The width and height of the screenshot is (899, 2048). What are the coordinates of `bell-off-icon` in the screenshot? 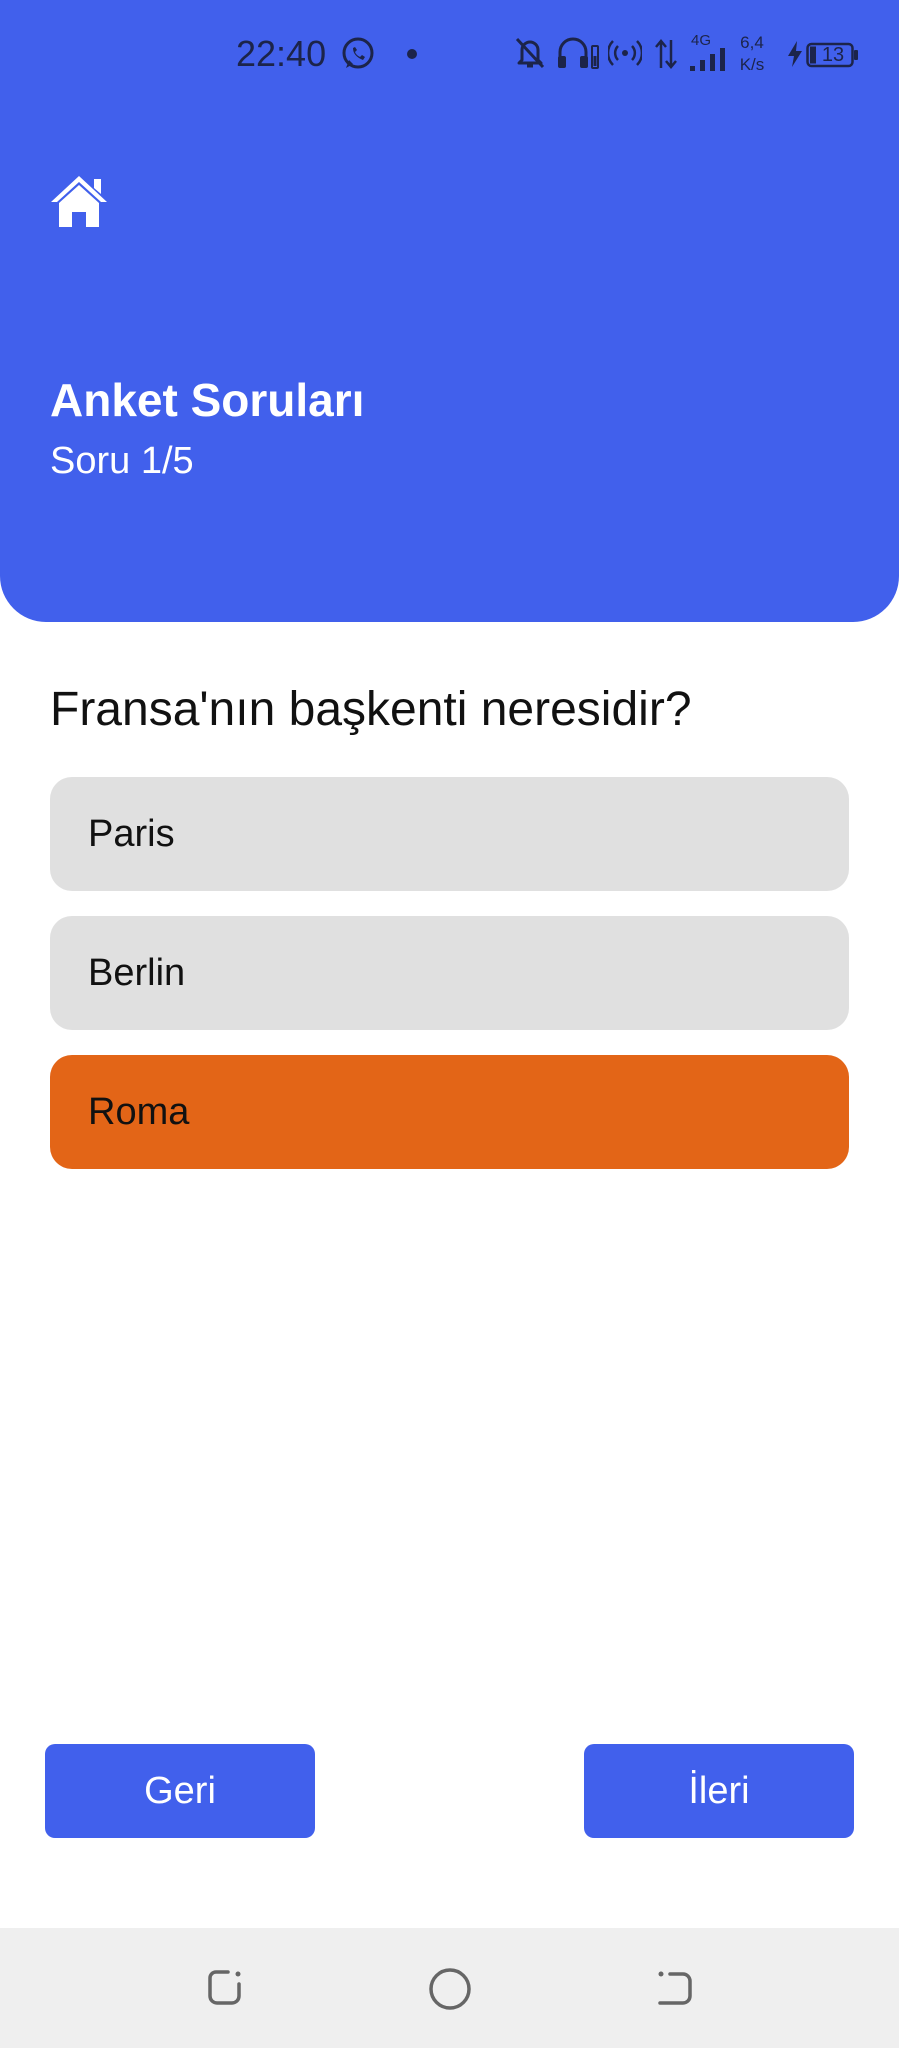 It's located at (530, 53).